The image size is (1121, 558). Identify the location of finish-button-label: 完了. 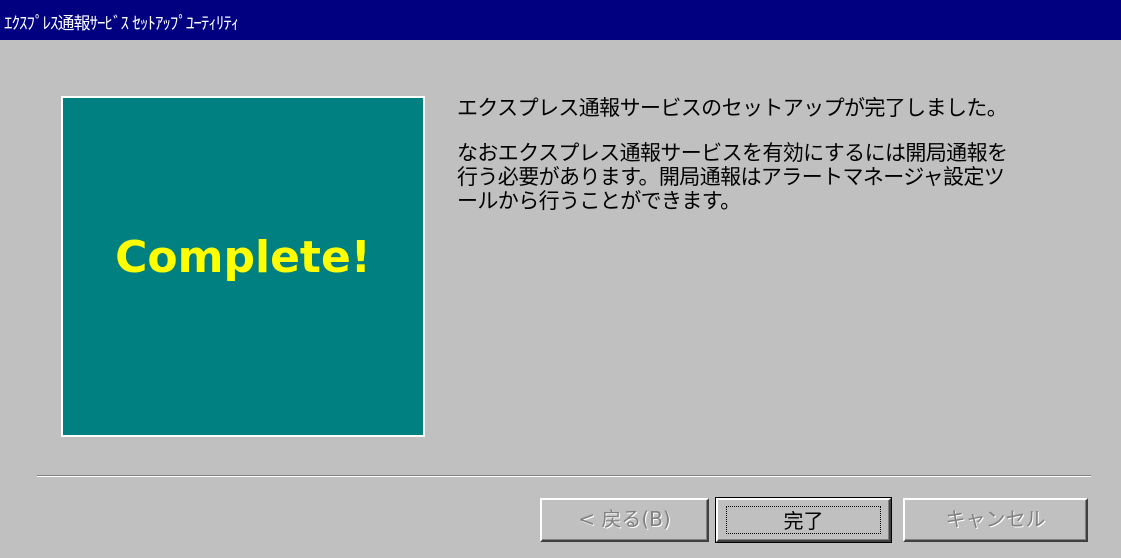
(803, 520).